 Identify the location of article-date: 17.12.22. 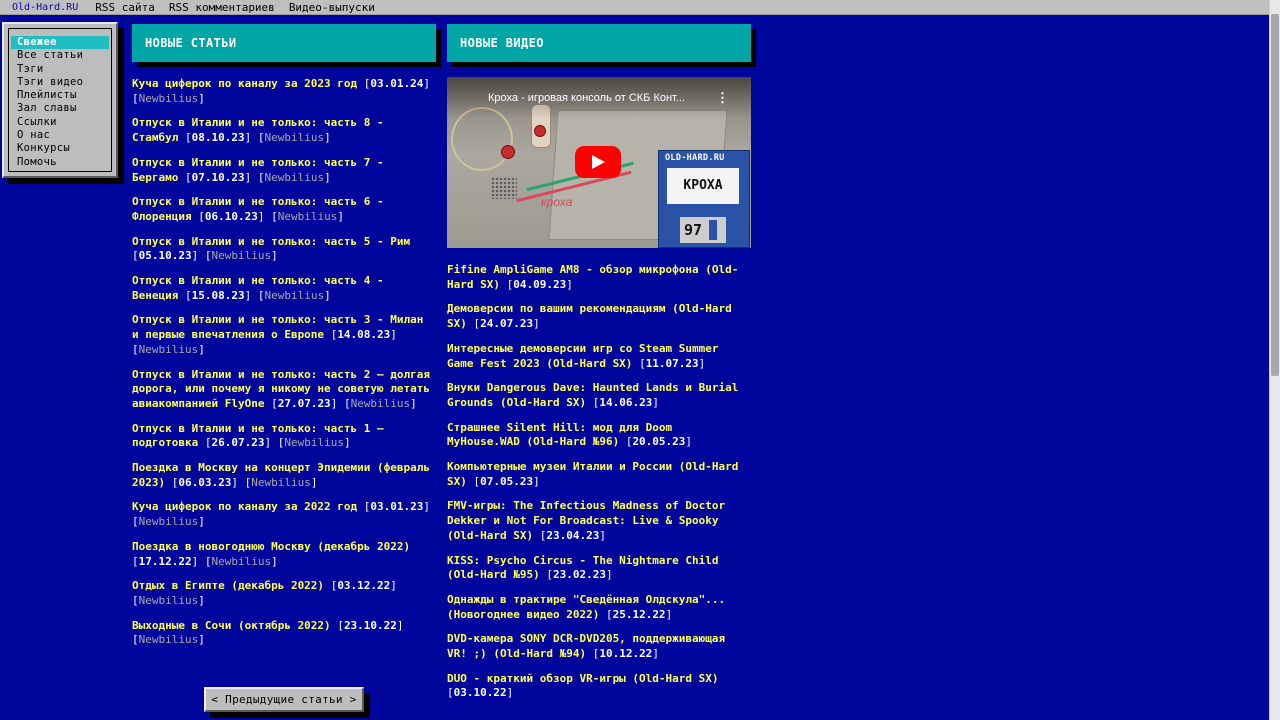
(165, 561).